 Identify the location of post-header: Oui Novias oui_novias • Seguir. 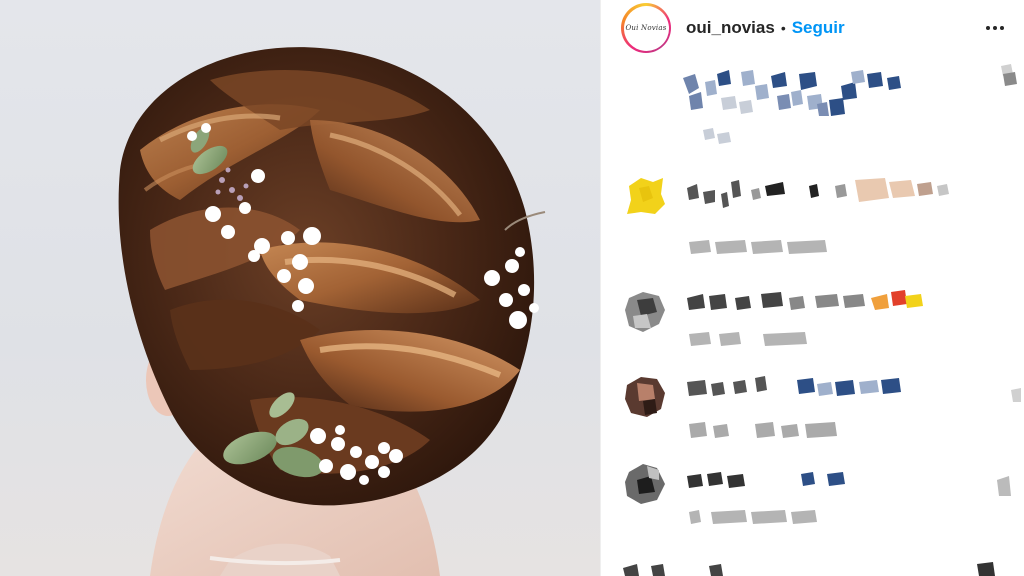
(812, 28).